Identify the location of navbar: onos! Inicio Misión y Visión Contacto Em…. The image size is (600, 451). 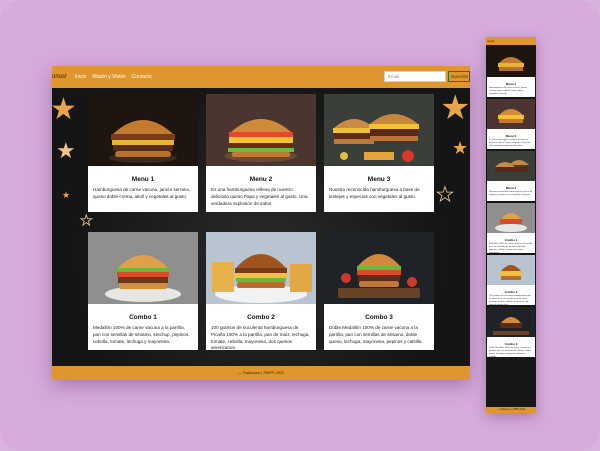
(261, 77).